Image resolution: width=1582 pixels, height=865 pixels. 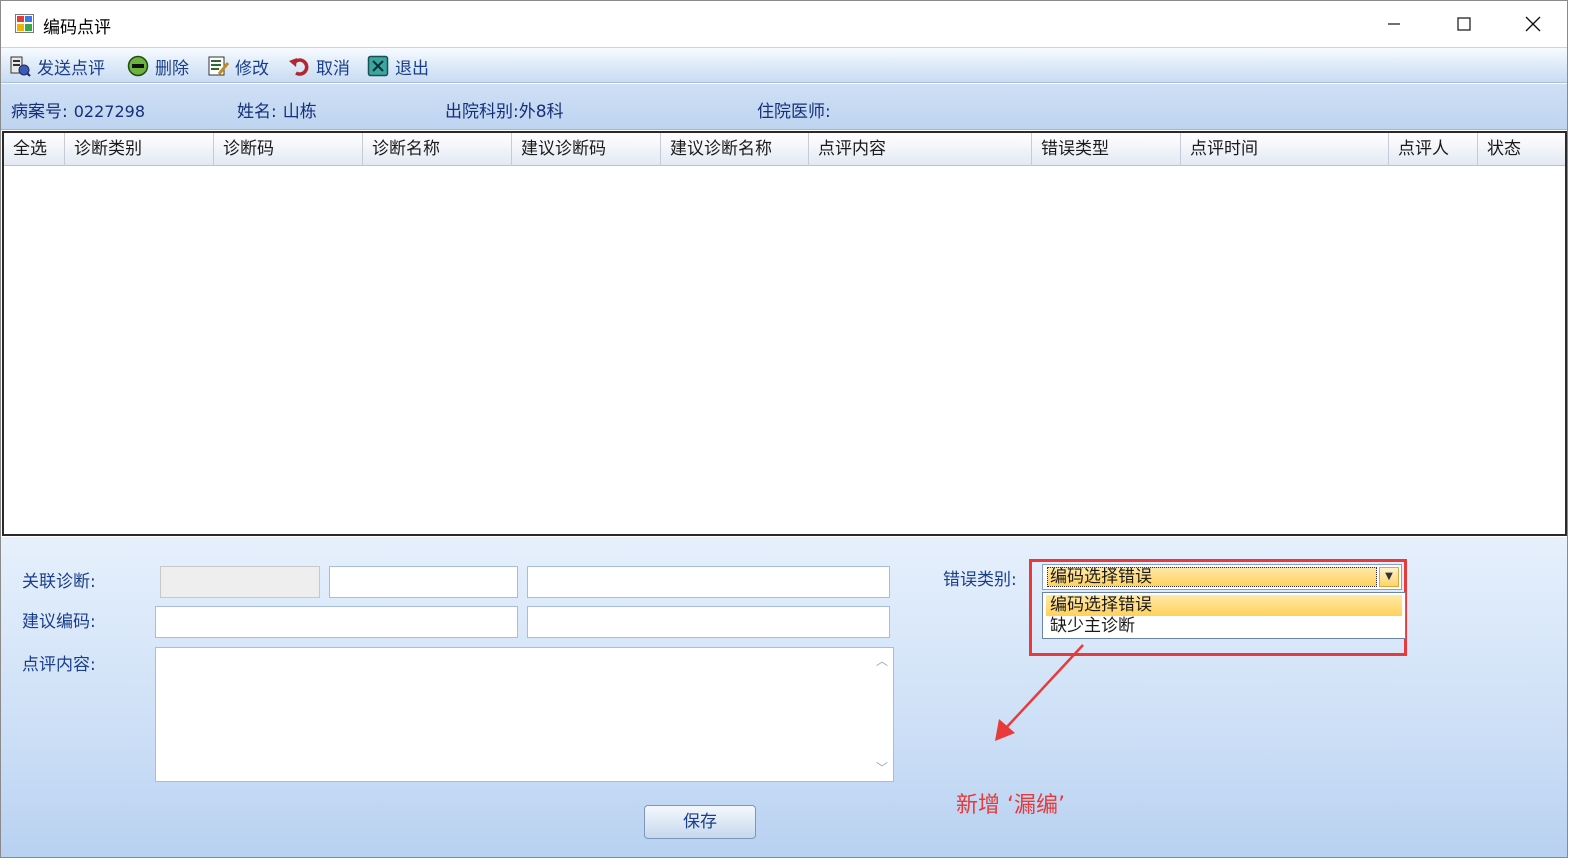 What do you see at coordinates (252, 68) in the screenshot?
I see `edit-label: 修改` at bounding box center [252, 68].